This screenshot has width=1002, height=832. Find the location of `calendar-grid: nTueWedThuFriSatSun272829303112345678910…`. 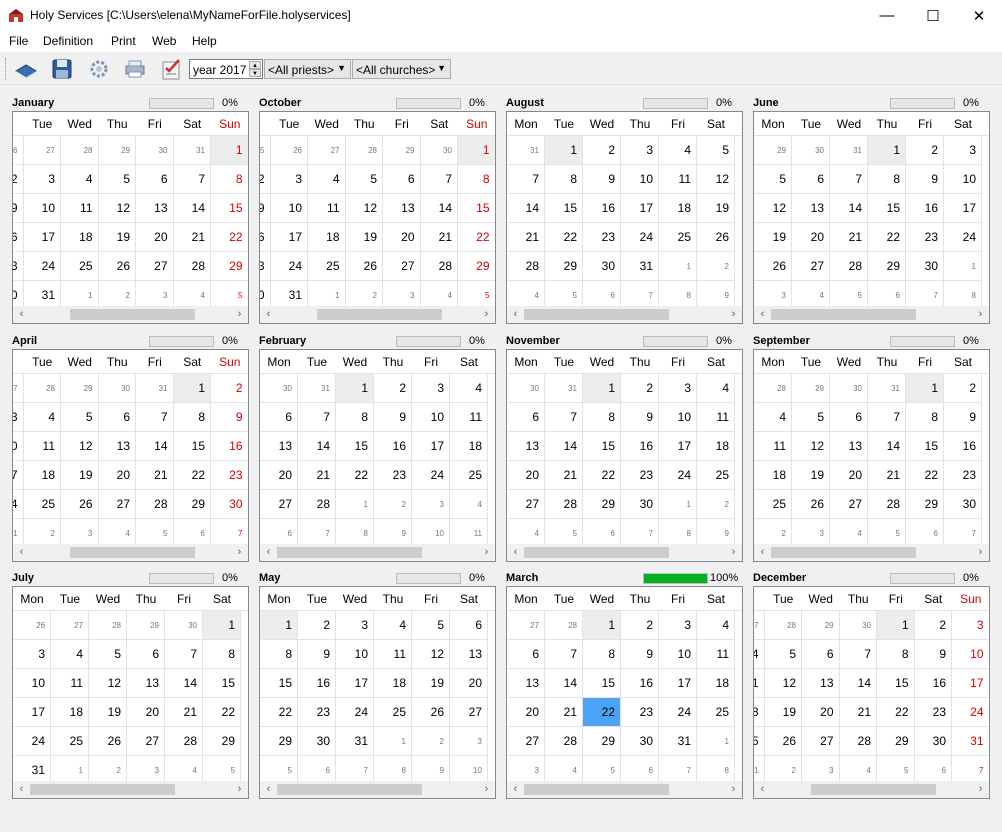

calendar-grid: nTueWedThuFriSatSun272829303112345678910… is located at coordinates (130, 455).